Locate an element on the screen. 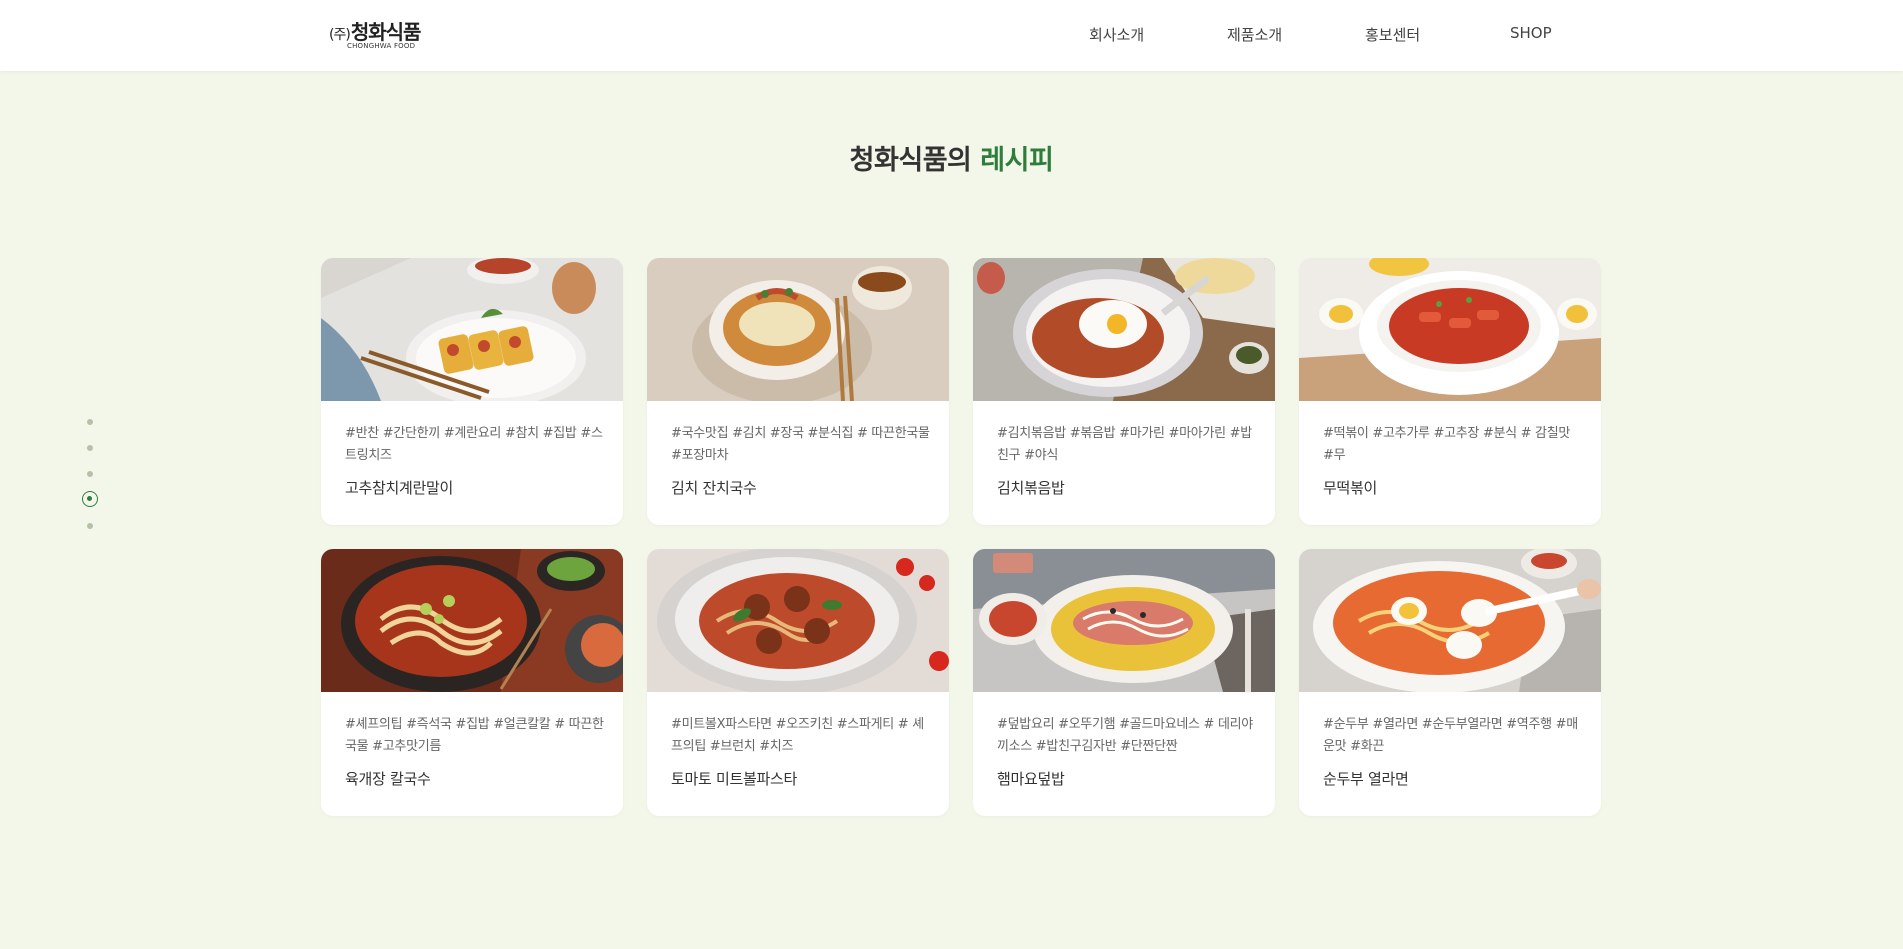 The height and width of the screenshot is (949, 1903). recipe-card: #떡볶이 #고추가루 #고추장 #분식 # 감칠맛 #무 무떡볶이 is located at coordinates (1450, 391).